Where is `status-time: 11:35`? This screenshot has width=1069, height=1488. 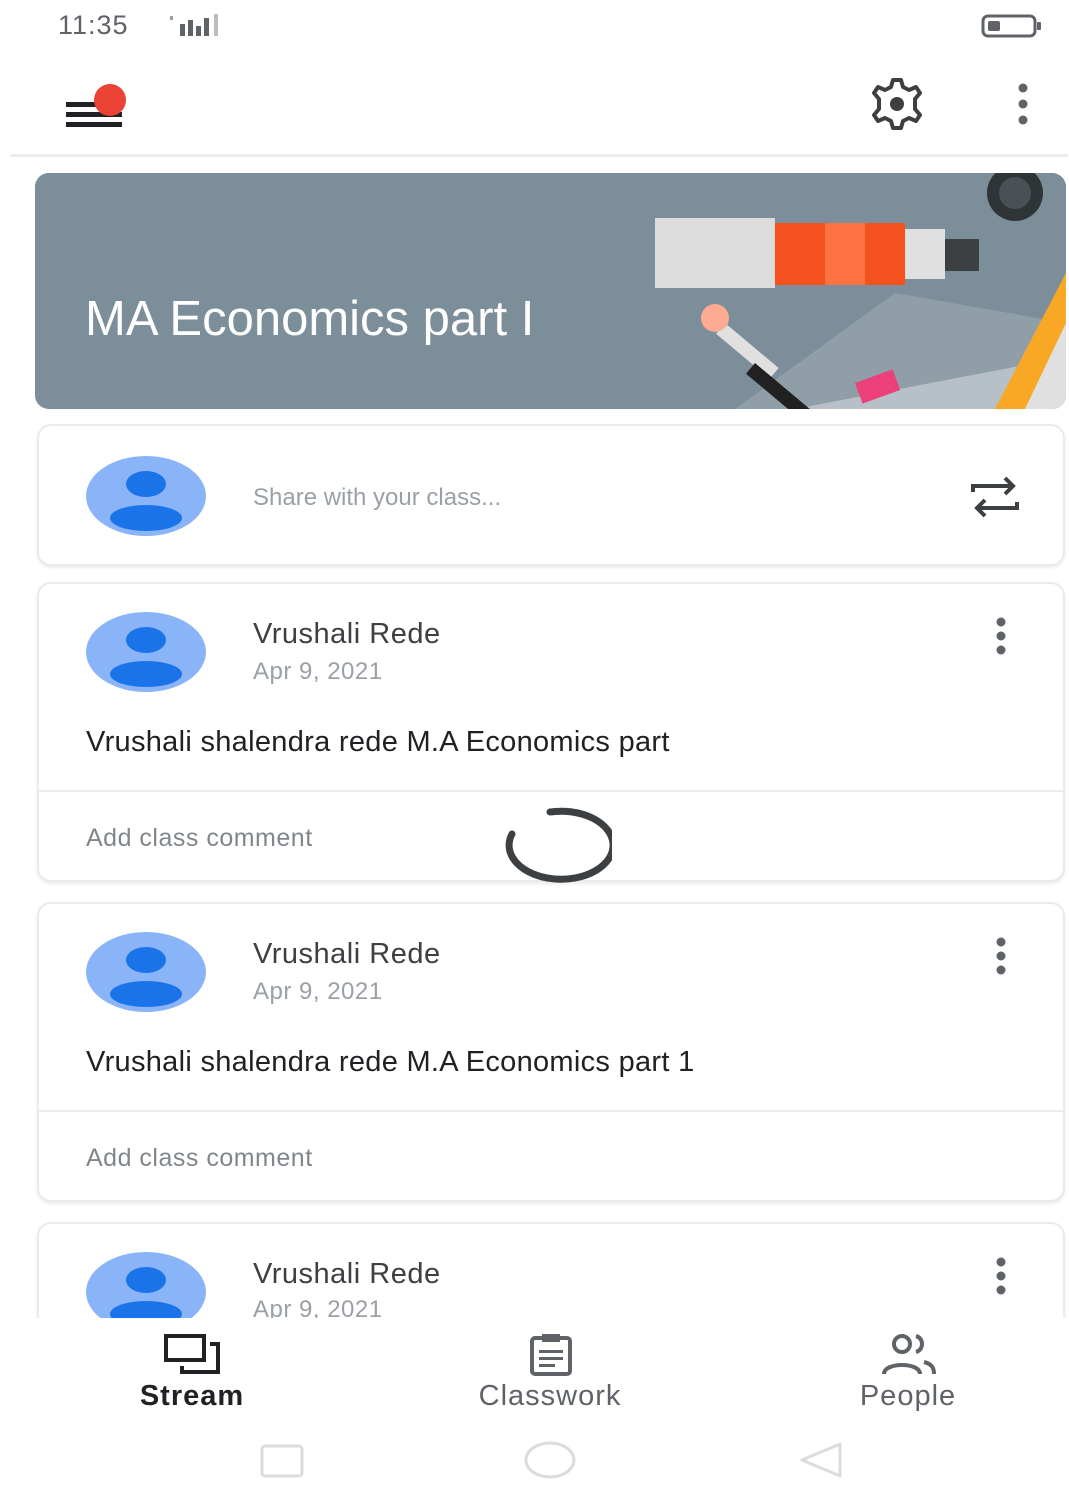 status-time: 11:35 is located at coordinates (93, 25).